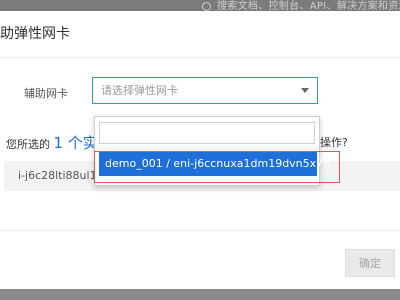 This screenshot has width=400, height=300. Describe the element at coordinates (200, 294) in the screenshot. I see `background-footer` at that location.